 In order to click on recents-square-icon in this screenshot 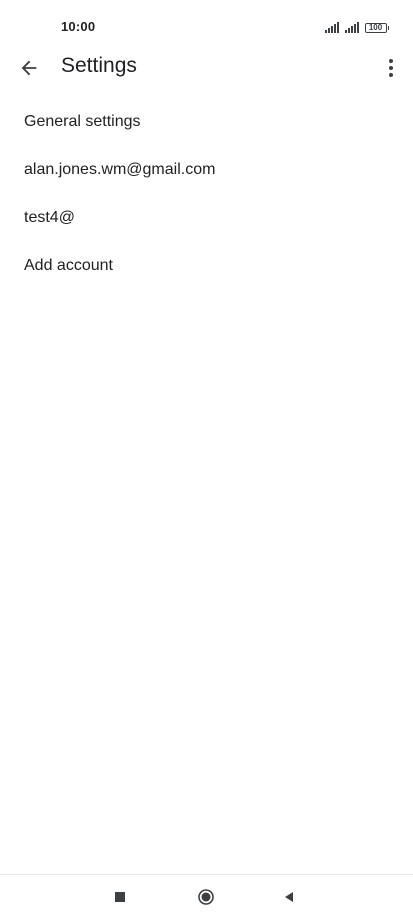, I will do `click(120, 897)`.